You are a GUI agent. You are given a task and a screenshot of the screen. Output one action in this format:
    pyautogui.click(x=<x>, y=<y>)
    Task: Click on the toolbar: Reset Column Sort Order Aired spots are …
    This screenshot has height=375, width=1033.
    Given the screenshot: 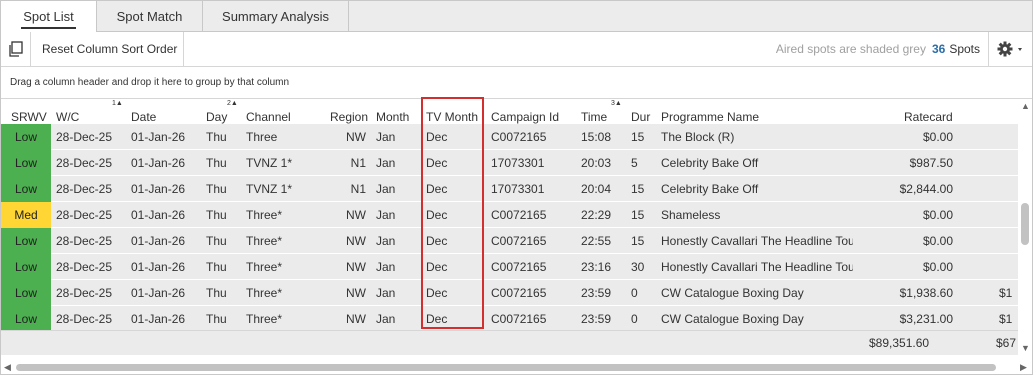 What is the action you would take?
    pyautogui.click(x=516, y=49)
    